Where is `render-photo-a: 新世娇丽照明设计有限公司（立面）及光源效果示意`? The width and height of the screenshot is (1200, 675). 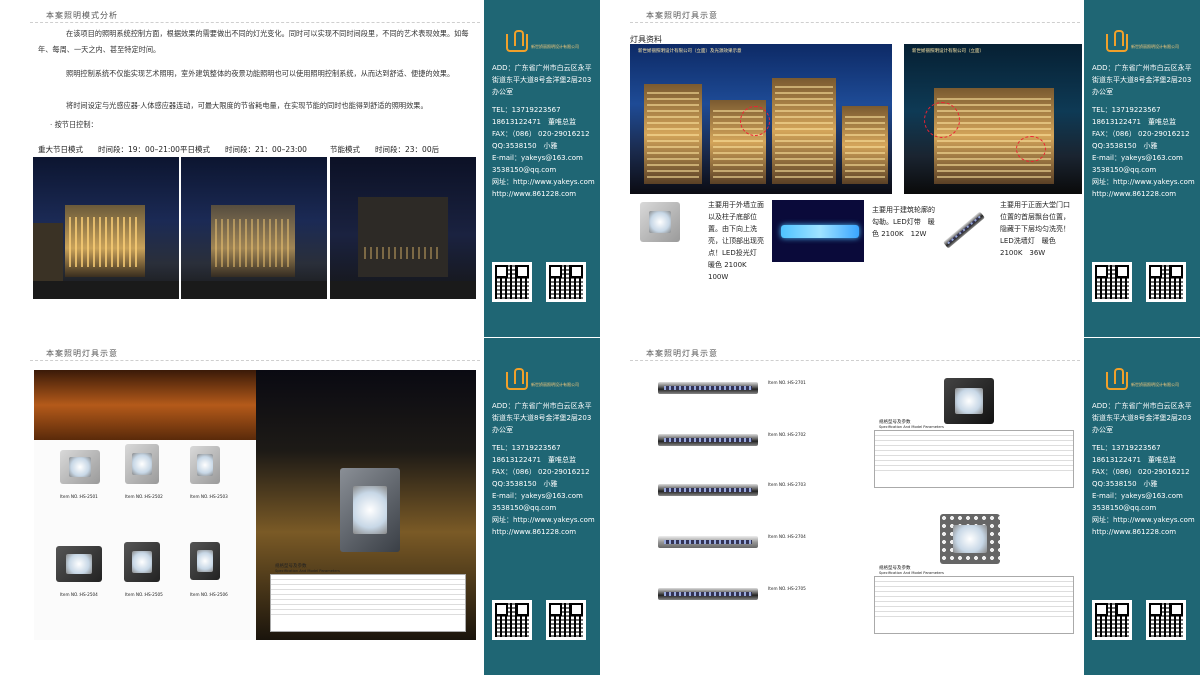 render-photo-a: 新世娇丽照明设计有限公司（立面）及光源效果示意 is located at coordinates (761, 119).